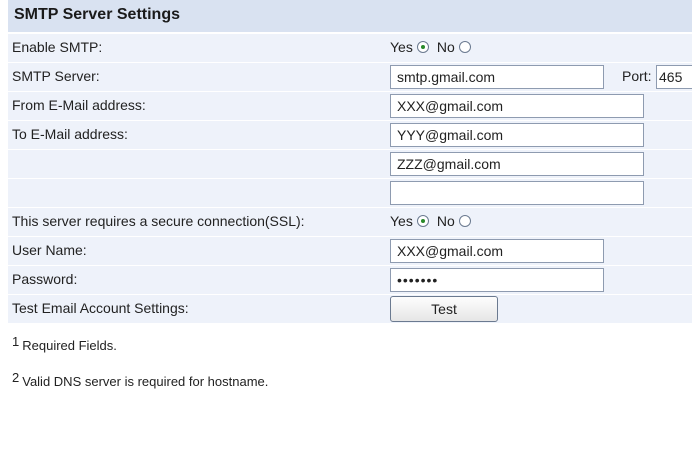 The width and height of the screenshot is (692, 455). What do you see at coordinates (445, 47) in the screenshot?
I see `enable-smtp-no-label: No` at bounding box center [445, 47].